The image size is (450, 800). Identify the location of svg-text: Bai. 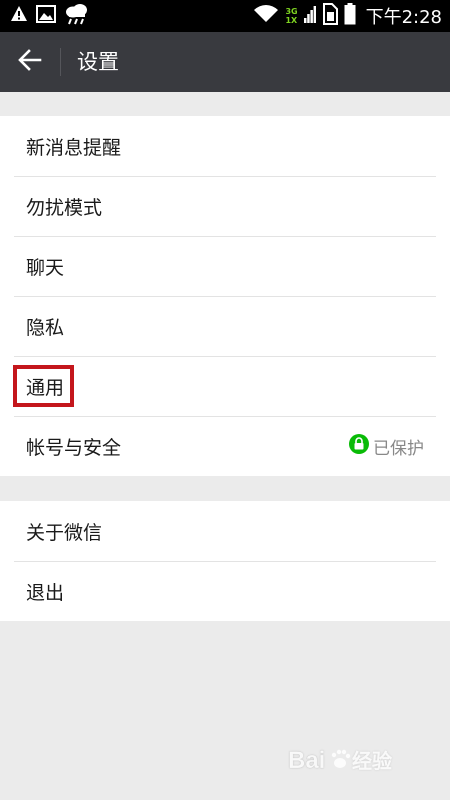
(306, 760).